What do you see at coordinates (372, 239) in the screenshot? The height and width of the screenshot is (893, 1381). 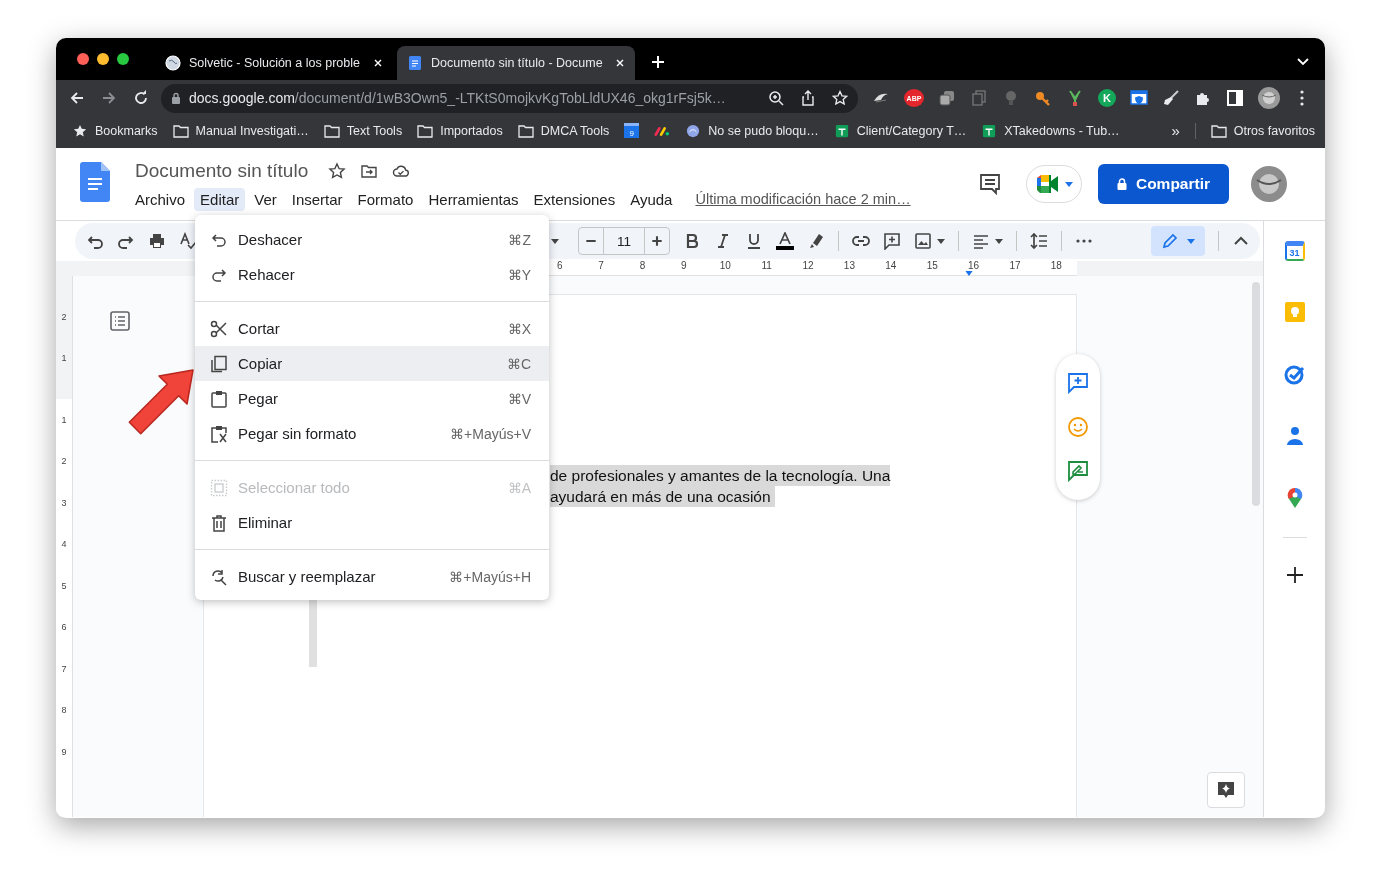 I see `menu-item: Deshacer ⌘Z` at bounding box center [372, 239].